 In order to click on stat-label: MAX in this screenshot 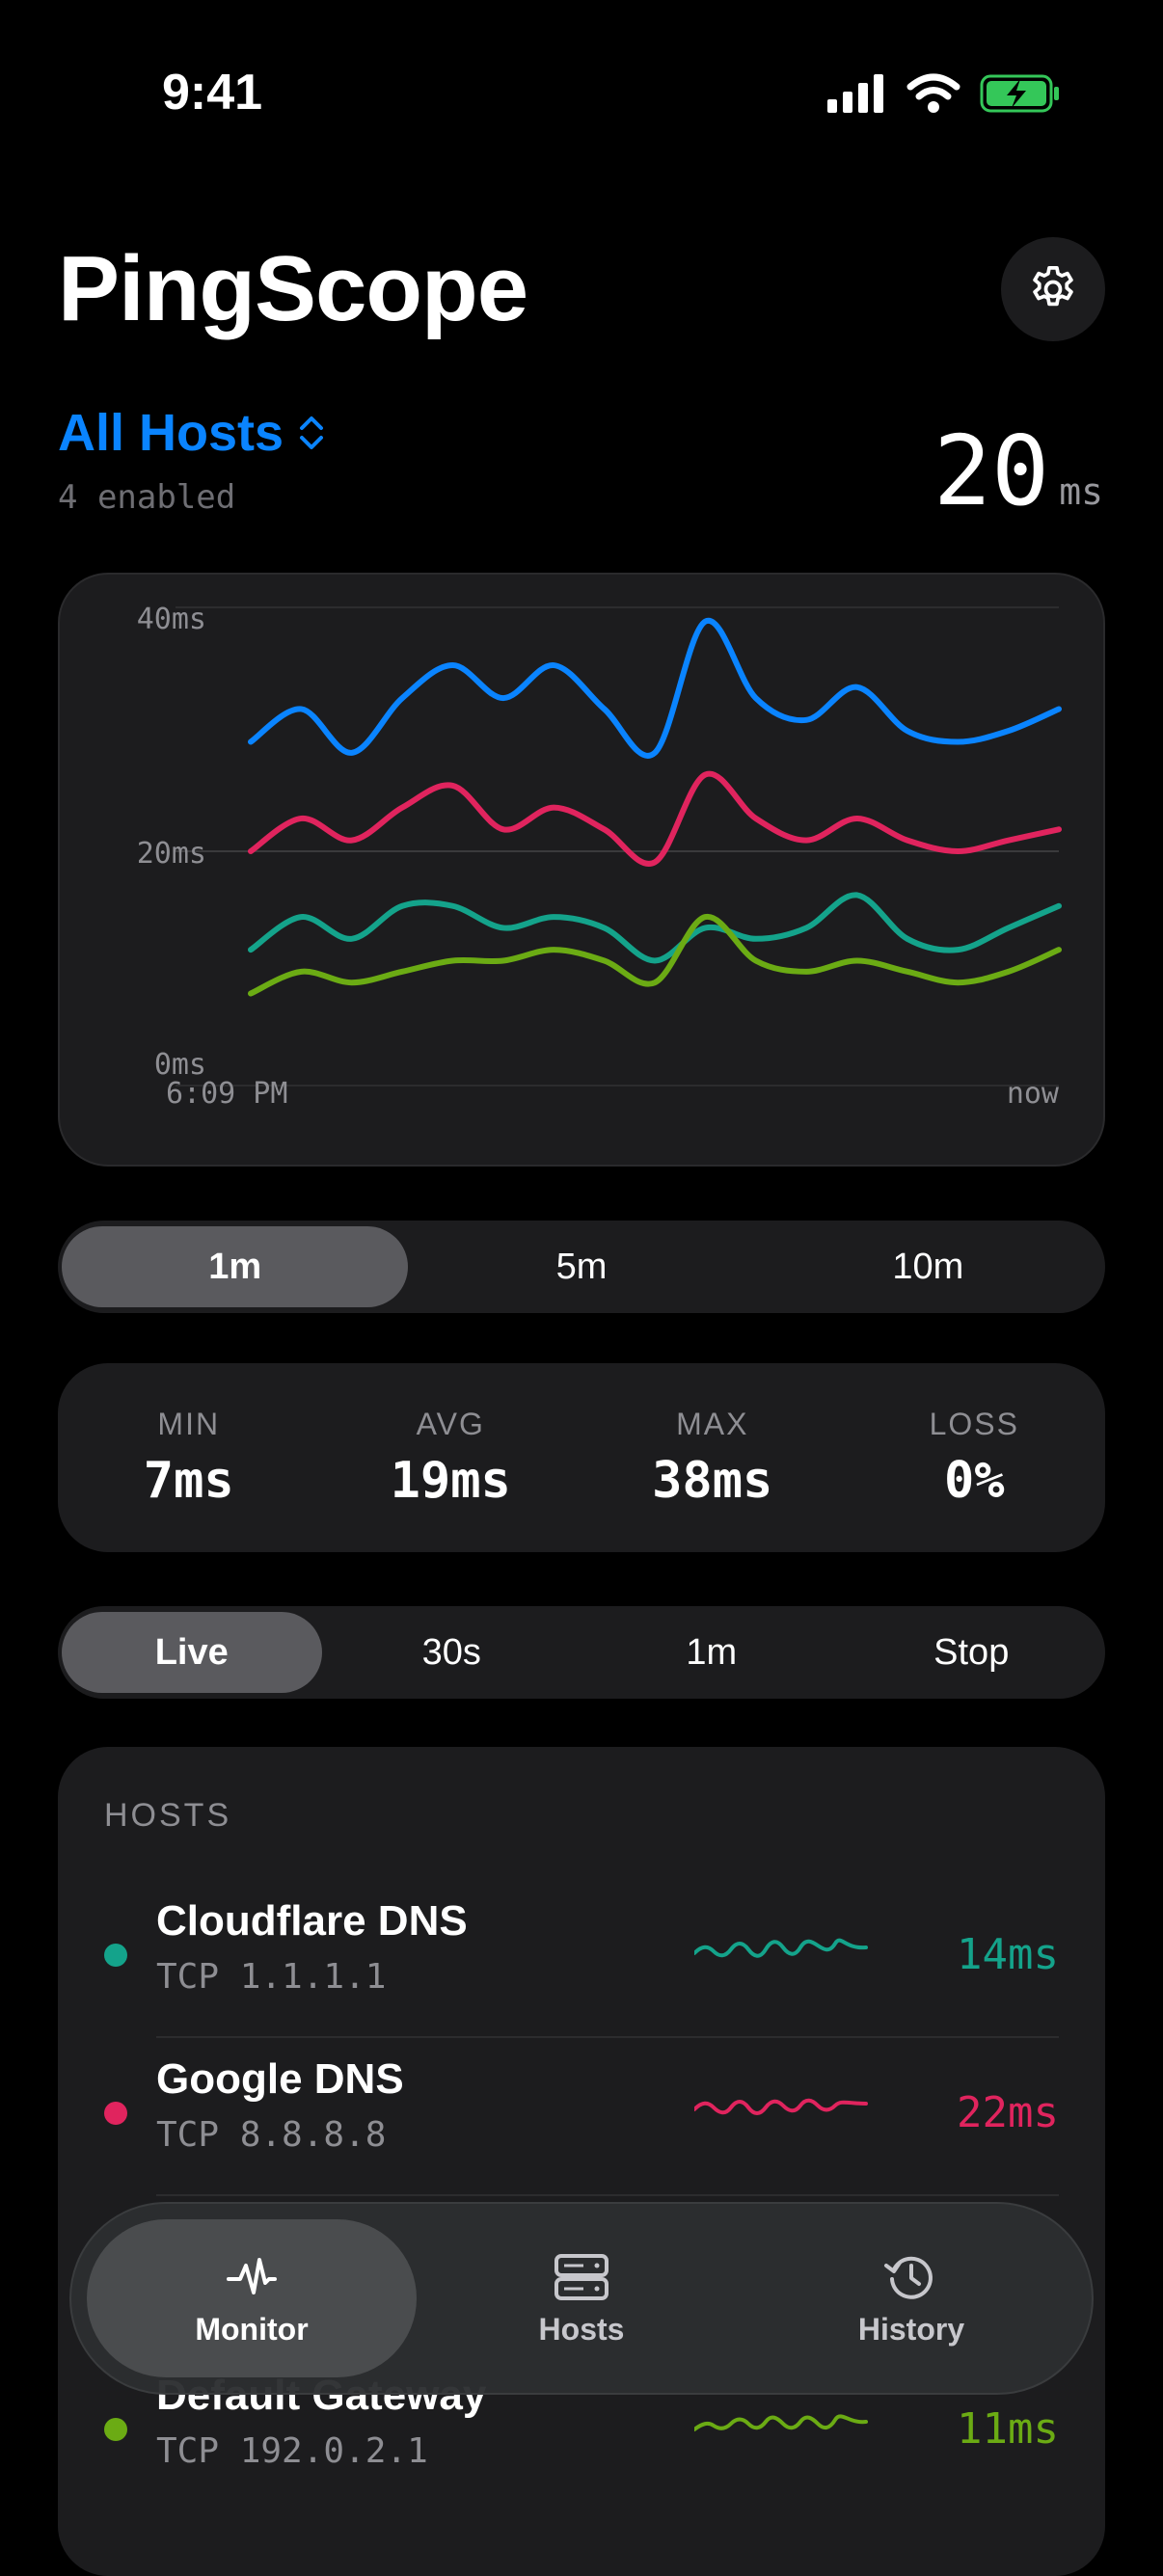, I will do `click(712, 1424)`.